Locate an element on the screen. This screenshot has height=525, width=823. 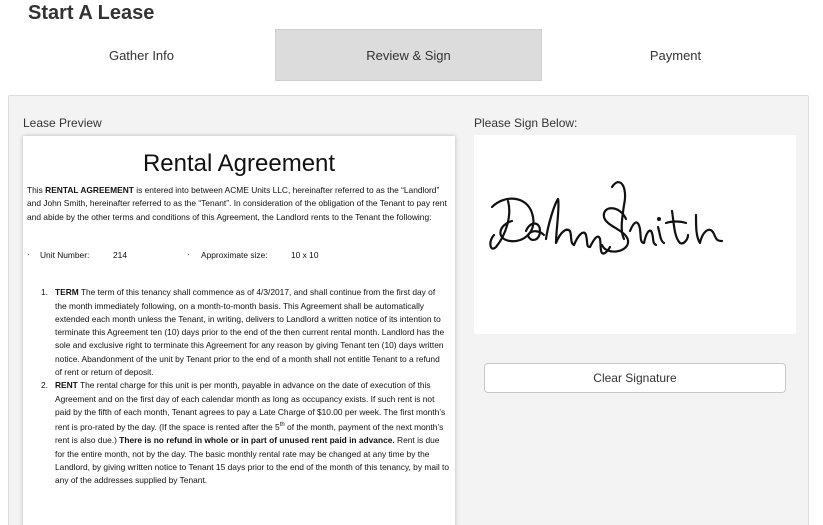
term-number: 2. is located at coordinates (44, 385).